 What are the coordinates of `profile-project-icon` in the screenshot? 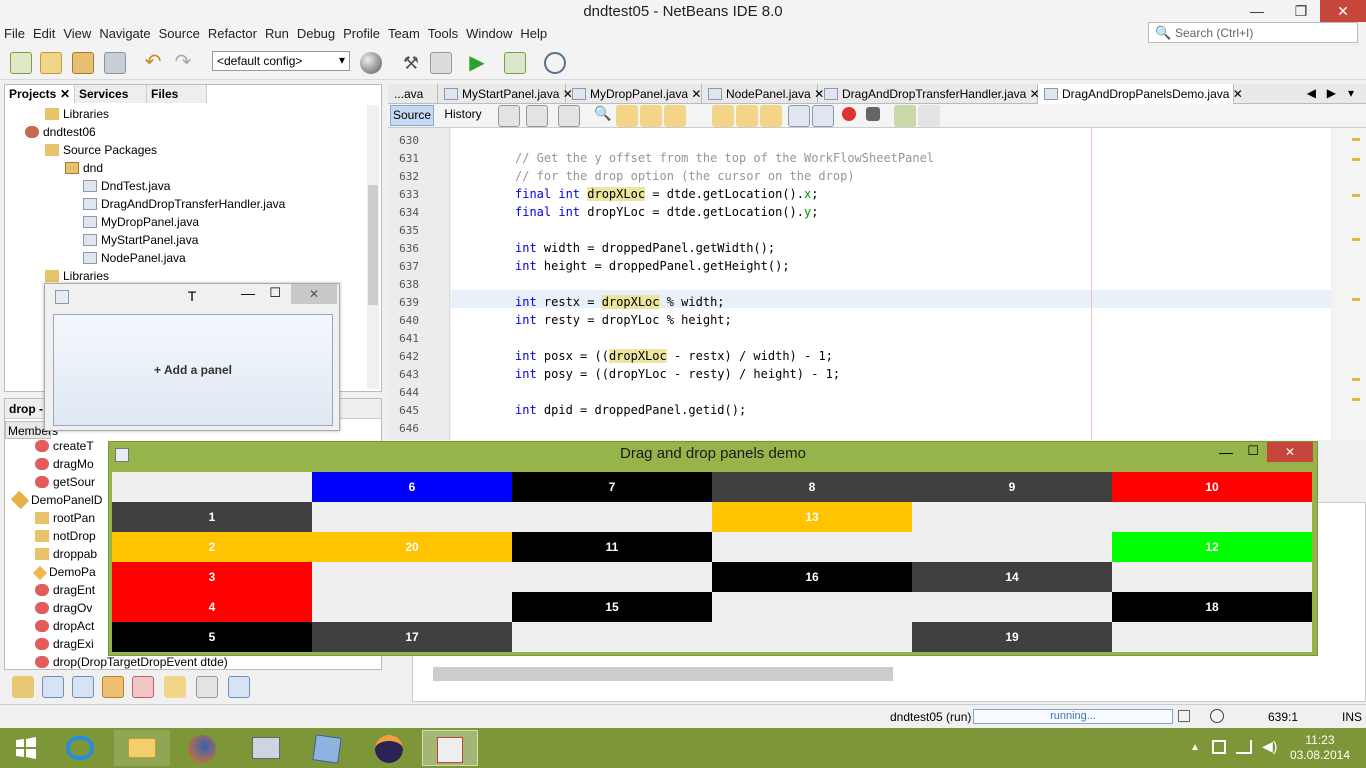 It's located at (555, 63).